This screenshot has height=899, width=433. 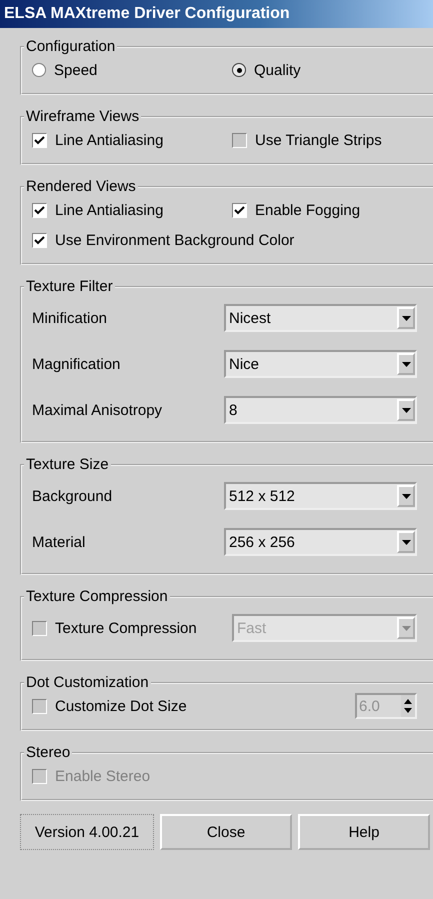 What do you see at coordinates (320, 364) in the screenshot?
I see `dropdown: Nice` at bounding box center [320, 364].